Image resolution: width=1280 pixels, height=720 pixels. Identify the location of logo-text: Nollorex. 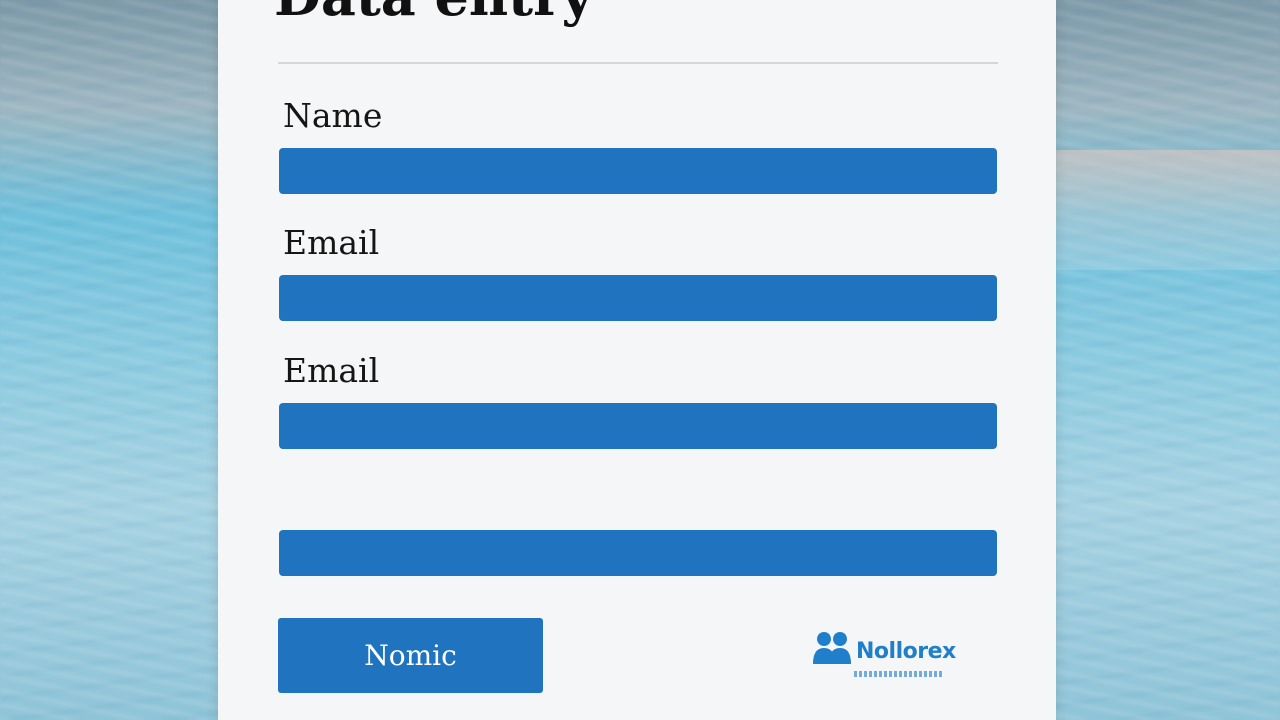
(906, 651).